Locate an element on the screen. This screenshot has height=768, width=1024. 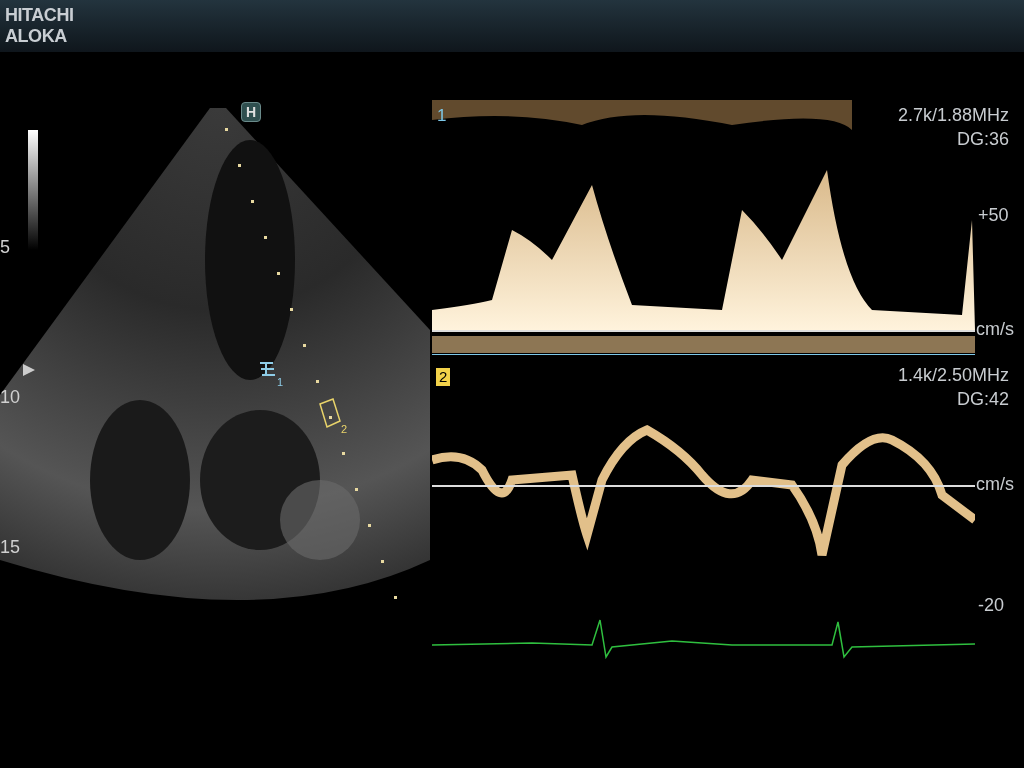
focus-marker-icon is located at coordinates (29, 370).